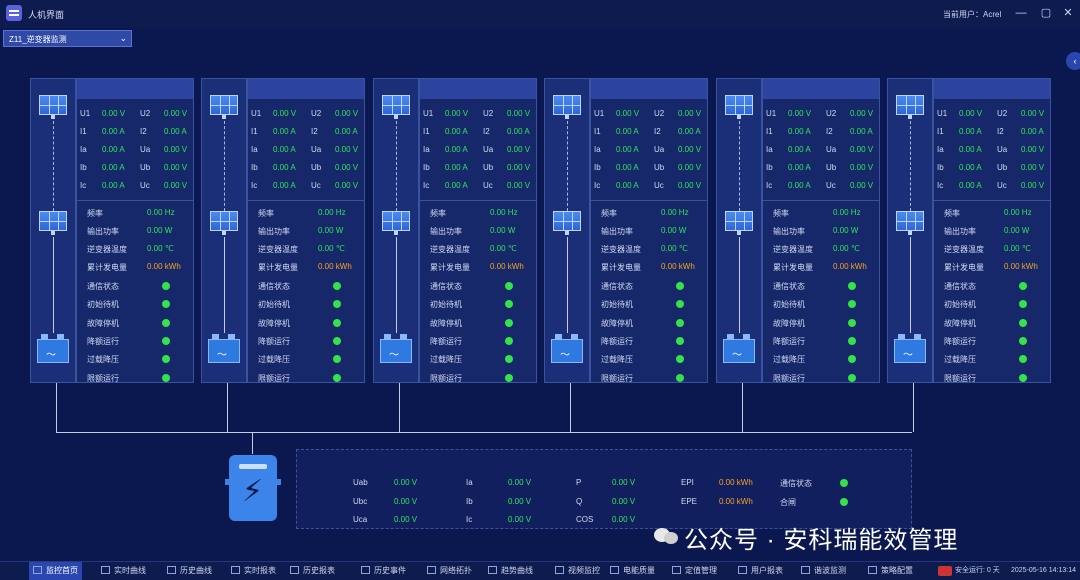 The image size is (1080, 580). What do you see at coordinates (1073, 61) in the screenshot?
I see `collapse-panel-button: ‹` at bounding box center [1073, 61].